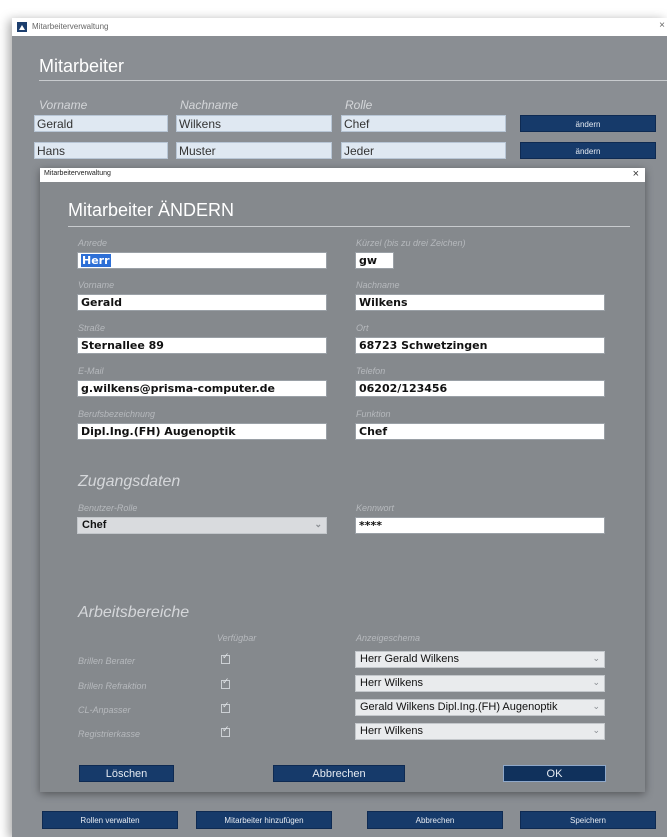 This screenshot has width=667, height=837. Describe the element at coordinates (554, 773) in the screenshot. I see `ok-button: OK` at that location.